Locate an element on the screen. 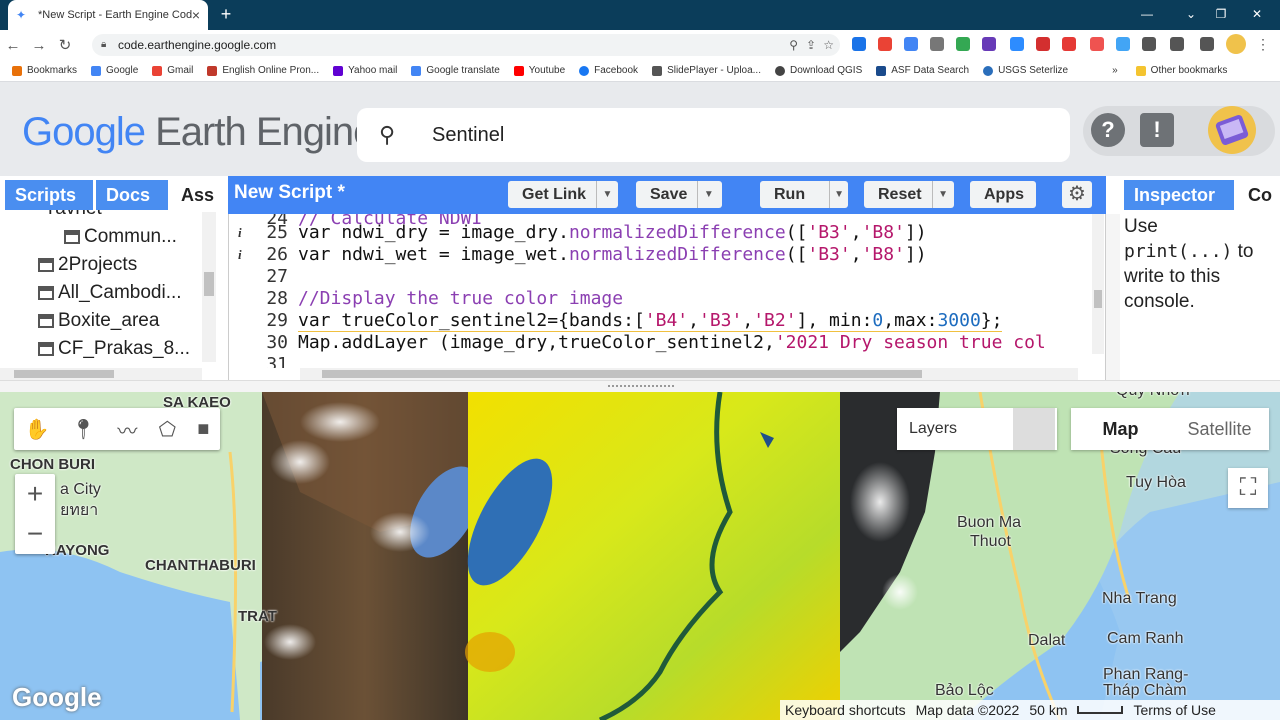  reload-icon: ↻ is located at coordinates (65, 45).